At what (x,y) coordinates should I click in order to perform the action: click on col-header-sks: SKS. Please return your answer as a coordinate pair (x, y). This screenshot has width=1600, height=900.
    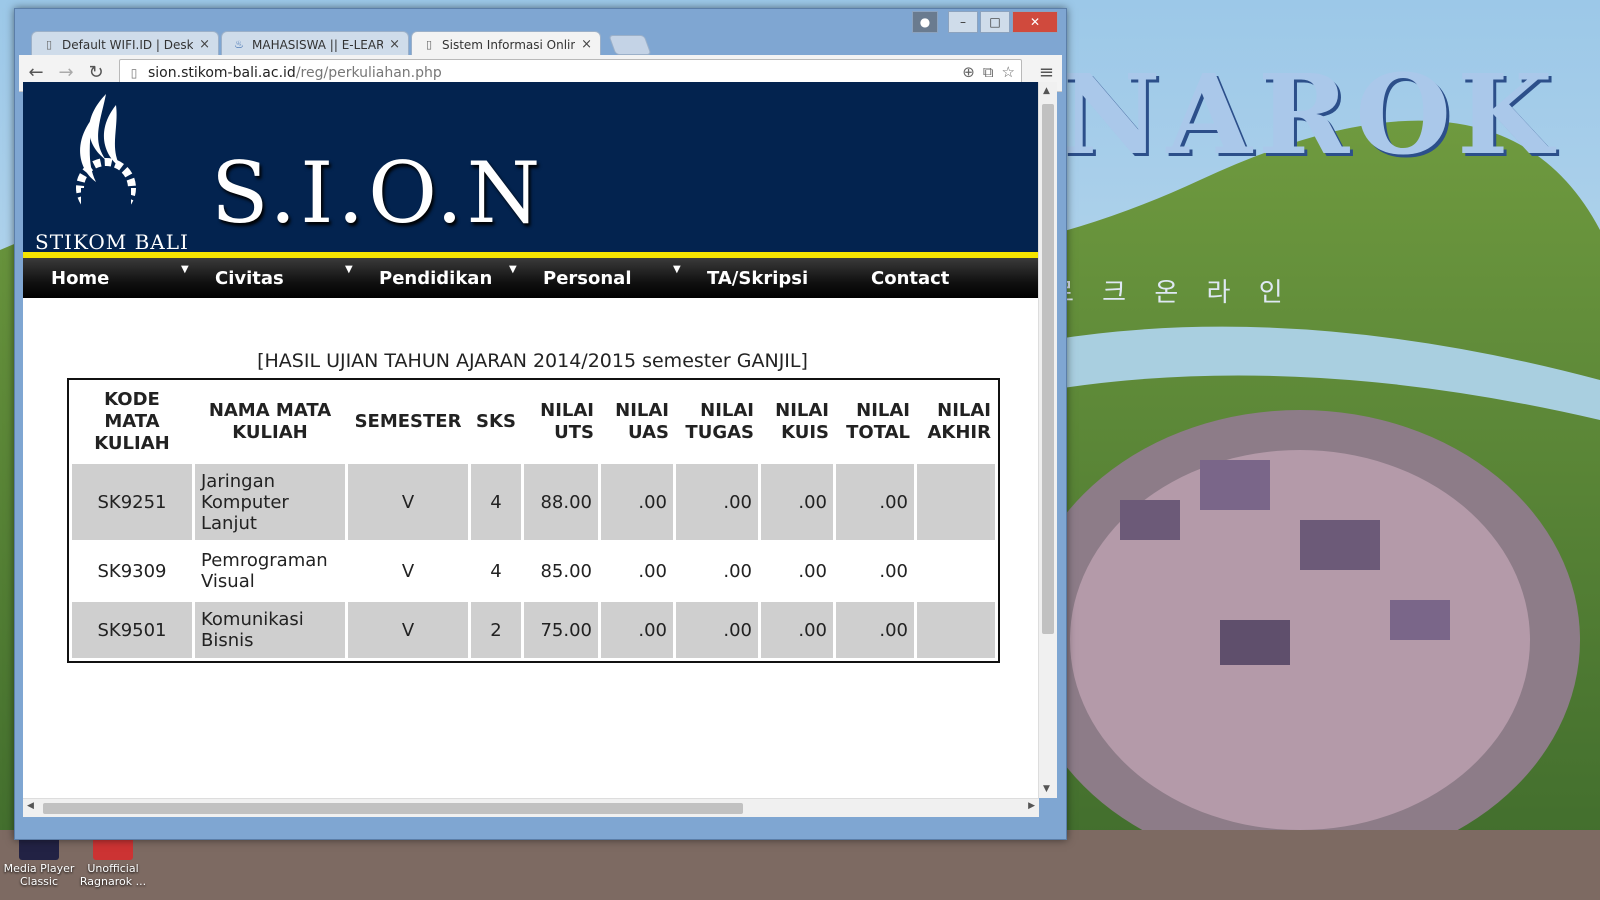
    Looking at the image, I should click on (496, 421).